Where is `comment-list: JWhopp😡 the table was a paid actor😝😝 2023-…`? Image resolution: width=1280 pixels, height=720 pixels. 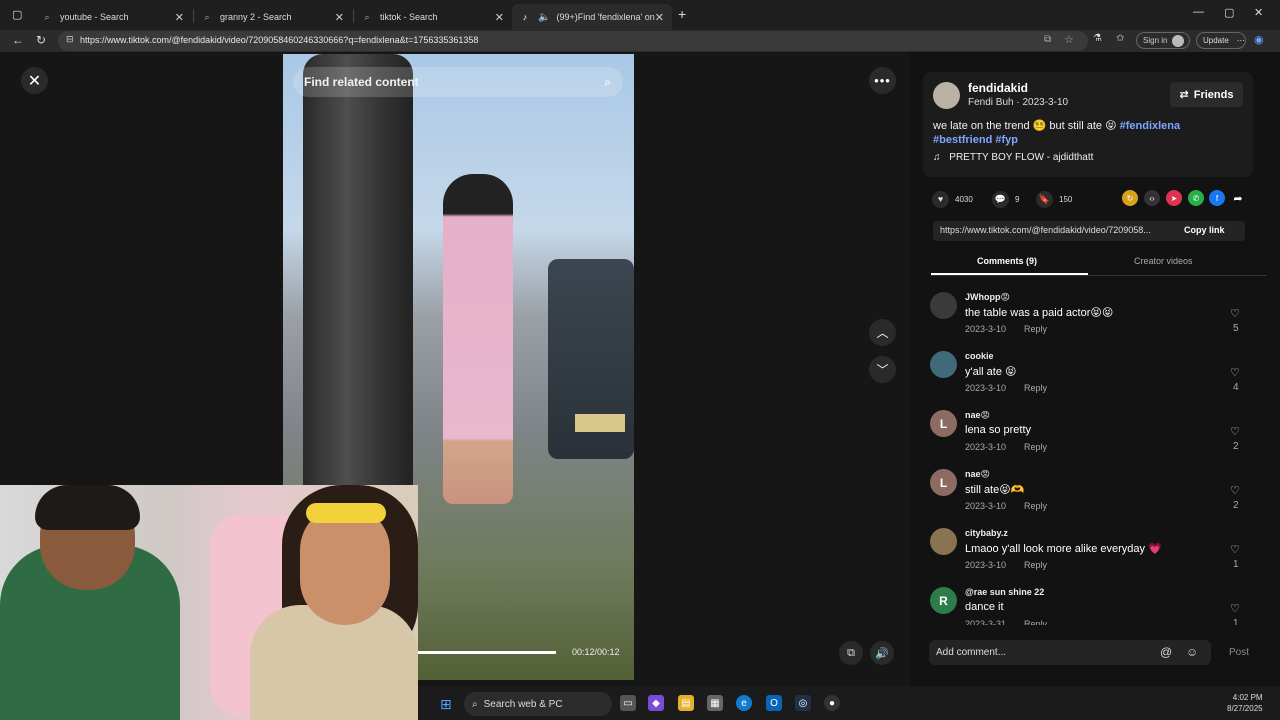
comment-list: JWhopp😡 the table was a paid actor😝😝 2023-… is located at coordinates (1090, 457).